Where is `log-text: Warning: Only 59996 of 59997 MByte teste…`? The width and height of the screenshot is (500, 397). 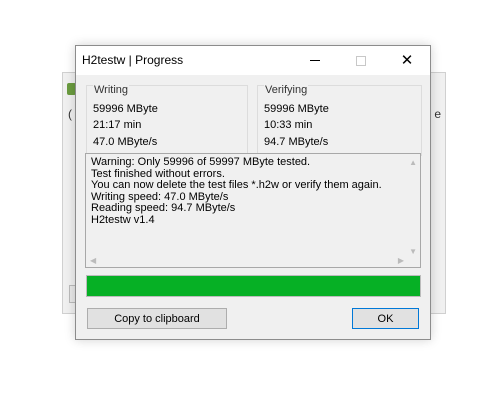
log-text: Warning: Only 59996 of 59997 MByte teste… is located at coordinates (236, 191).